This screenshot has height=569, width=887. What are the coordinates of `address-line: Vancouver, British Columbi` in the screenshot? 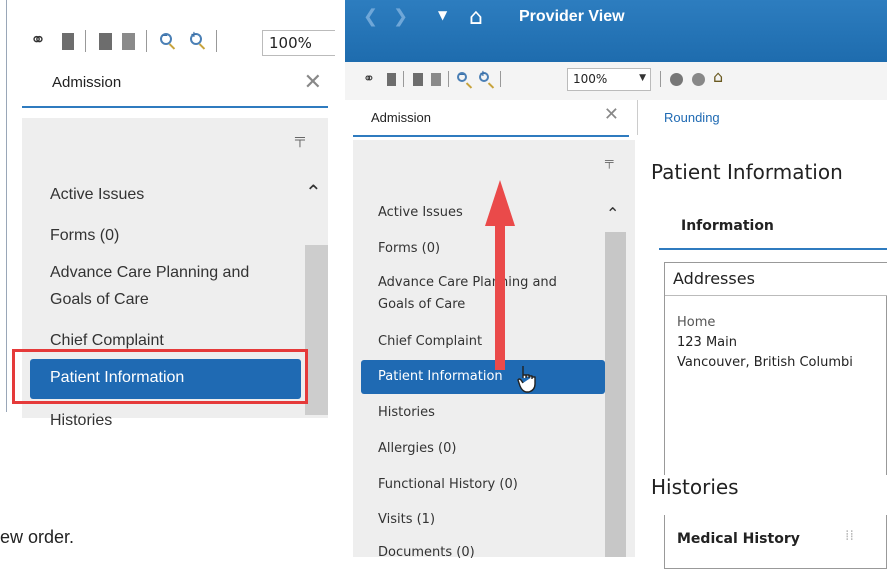 It's located at (765, 362).